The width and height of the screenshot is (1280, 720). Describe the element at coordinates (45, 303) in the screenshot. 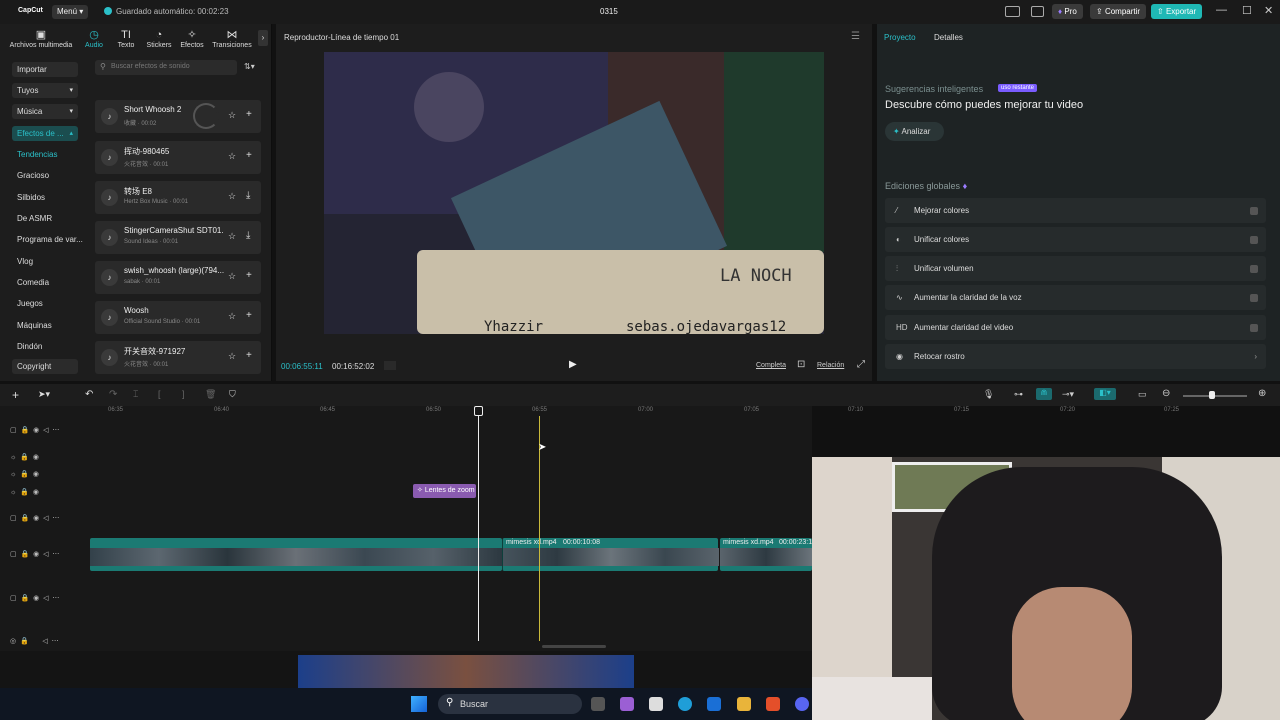

I see `category-games: Juegos` at that location.